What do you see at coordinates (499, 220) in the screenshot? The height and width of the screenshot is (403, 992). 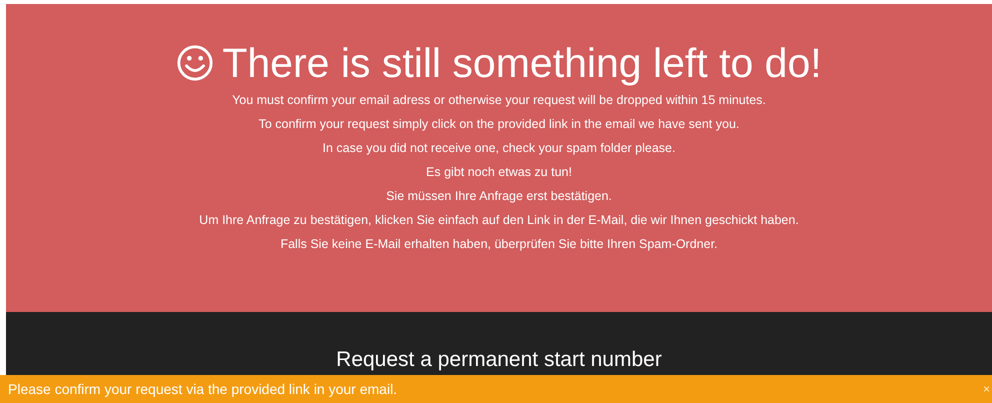 I see `notice-text: Um Ihre Anfrage zu bestätigen, klicken Sie einfach auf den Link in der E-Mail, die wir Ihnen geschickt haben.` at bounding box center [499, 220].